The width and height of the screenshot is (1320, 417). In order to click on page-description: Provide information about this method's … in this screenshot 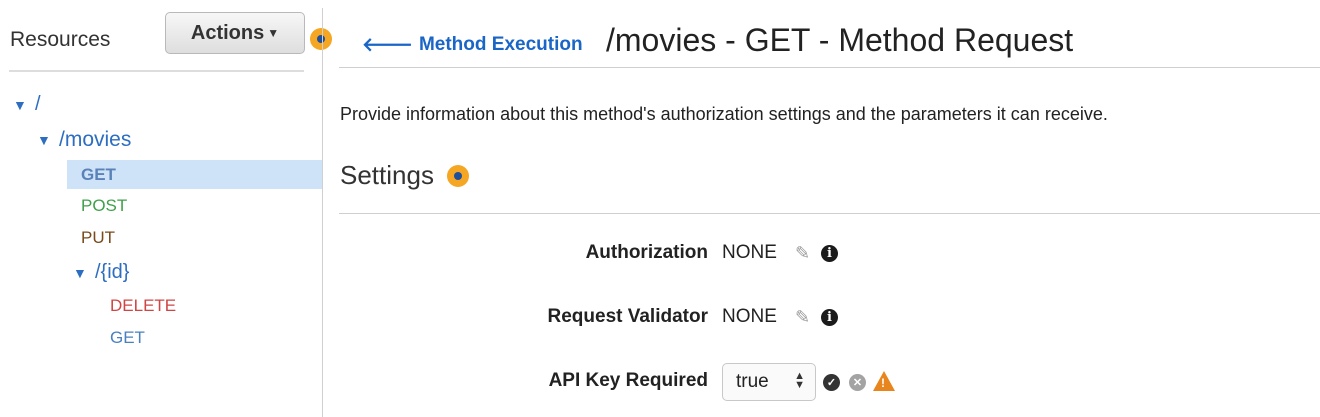, I will do `click(724, 114)`.